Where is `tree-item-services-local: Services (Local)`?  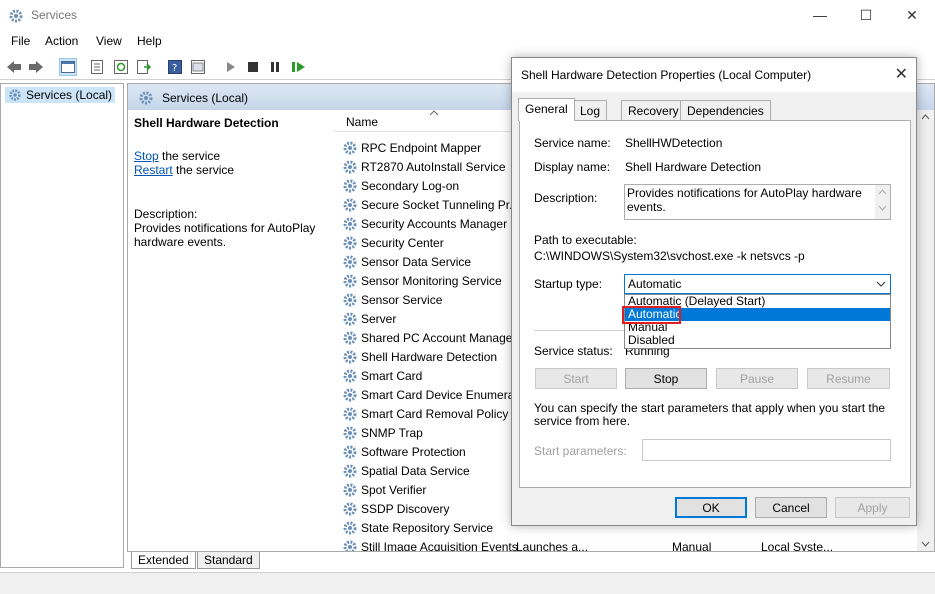
tree-item-services-local: Services (Local) is located at coordinates (60, 95).